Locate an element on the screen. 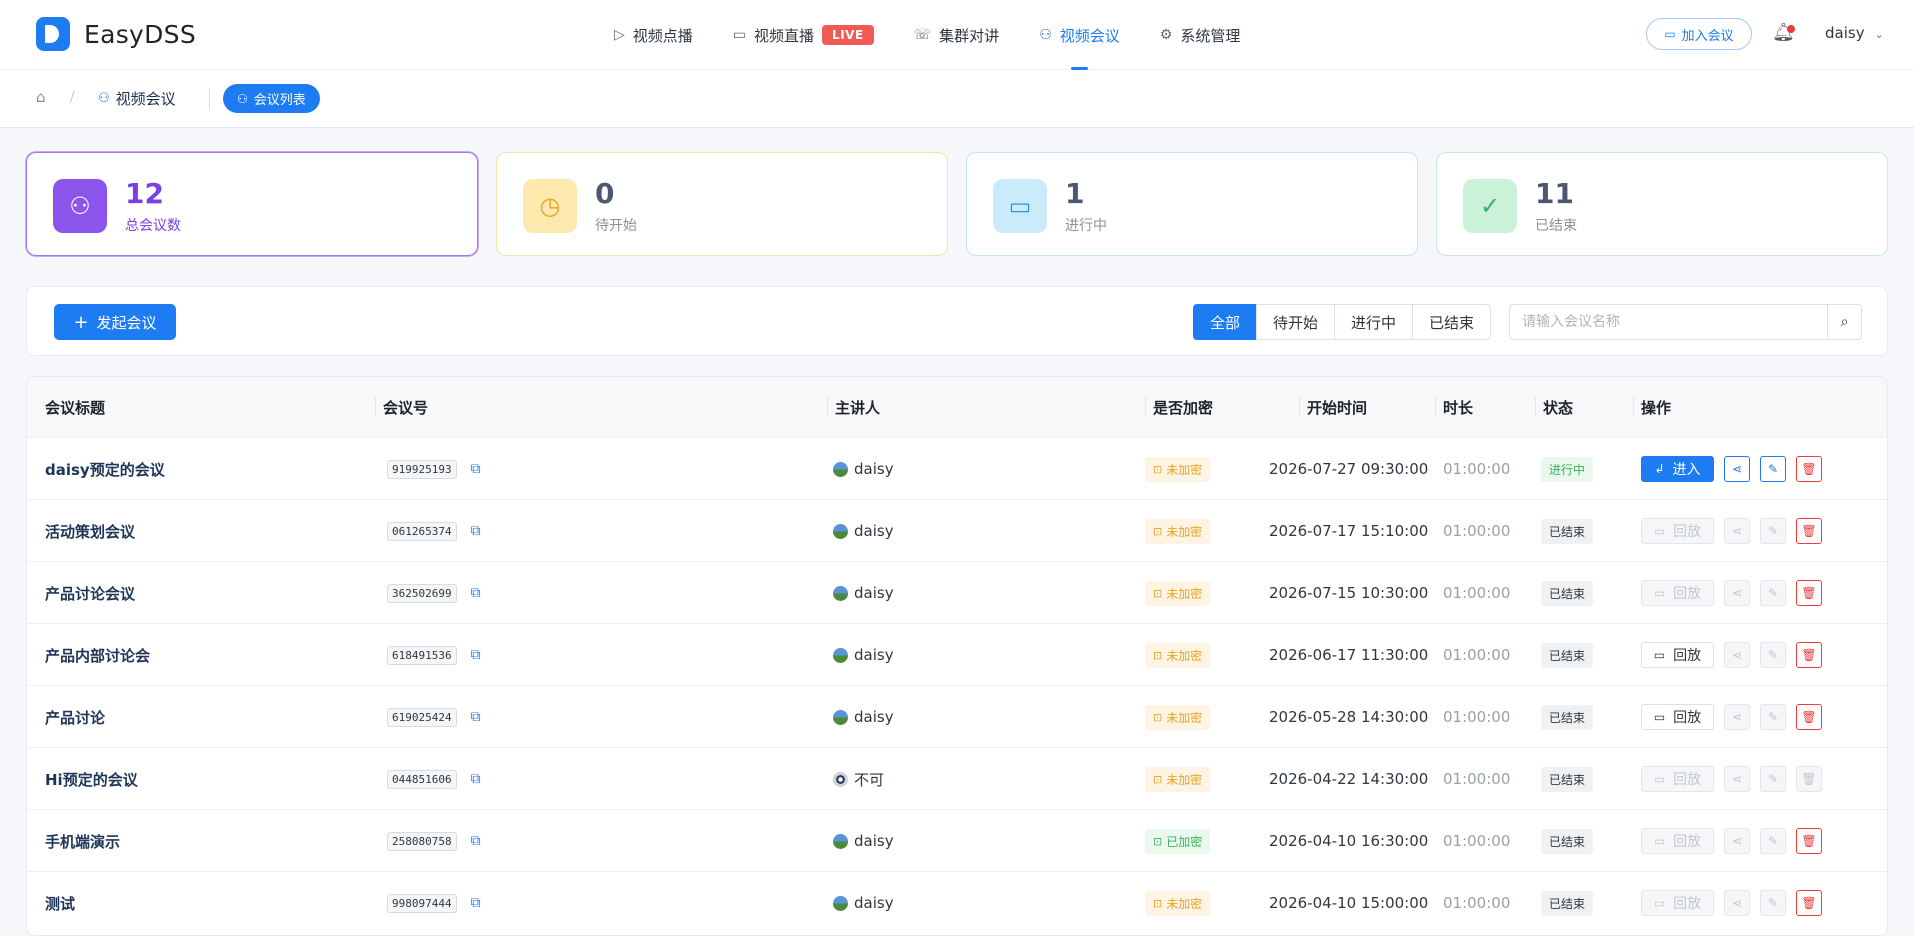  meeting-title-link: 产品内部讨论会 is located at coordinates (97, 655).